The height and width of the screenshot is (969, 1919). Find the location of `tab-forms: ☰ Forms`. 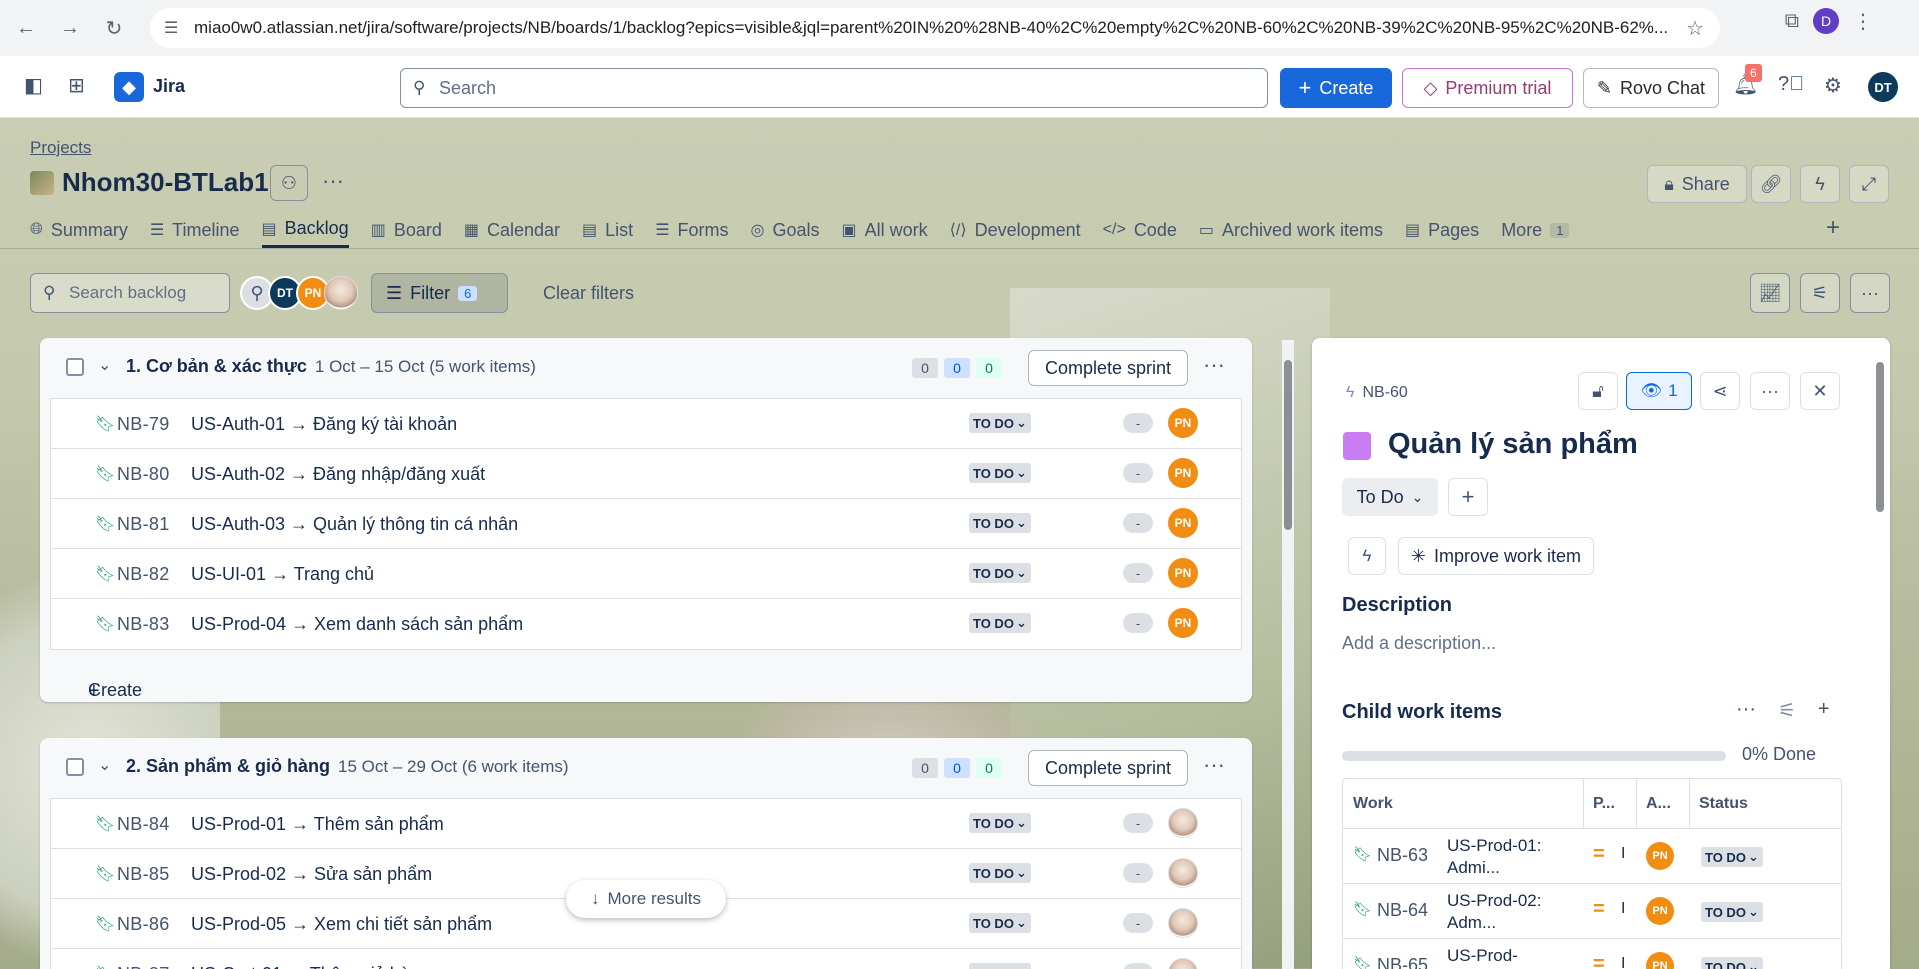

tab-forms: ☰ Forms is located at coordinates (691, 230).